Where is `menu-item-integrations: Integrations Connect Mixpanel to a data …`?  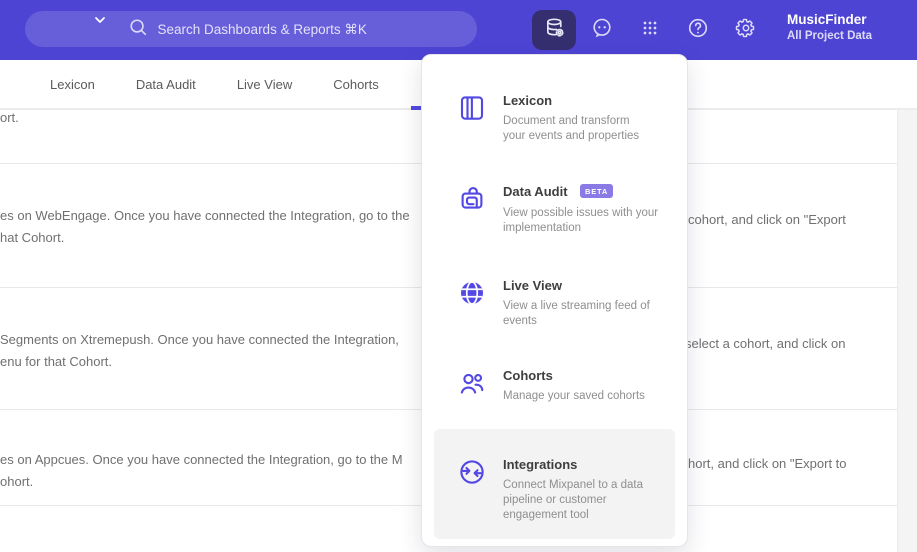
menu-item-integrations: Integrations Connect Mixpanel to a data … is located at coordinates (559, 490).